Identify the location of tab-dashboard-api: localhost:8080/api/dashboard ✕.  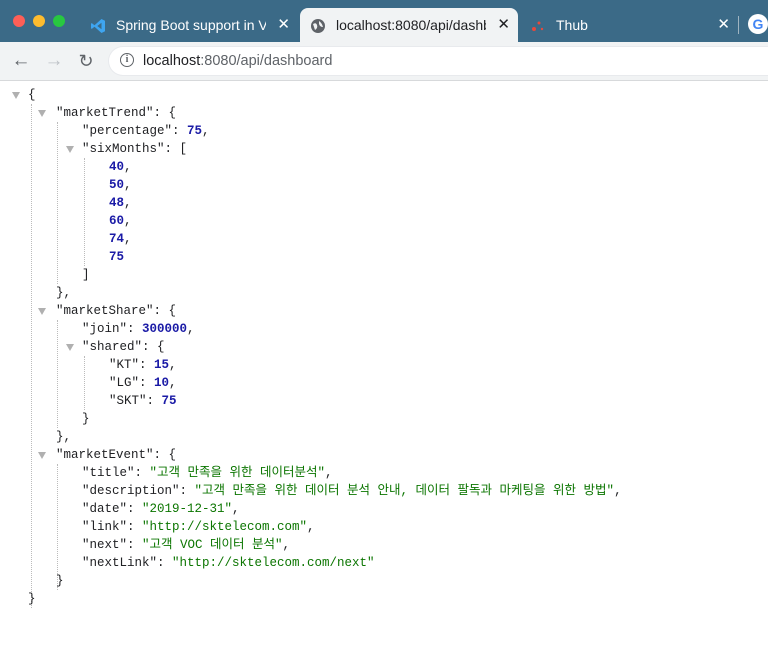
(409, 25).